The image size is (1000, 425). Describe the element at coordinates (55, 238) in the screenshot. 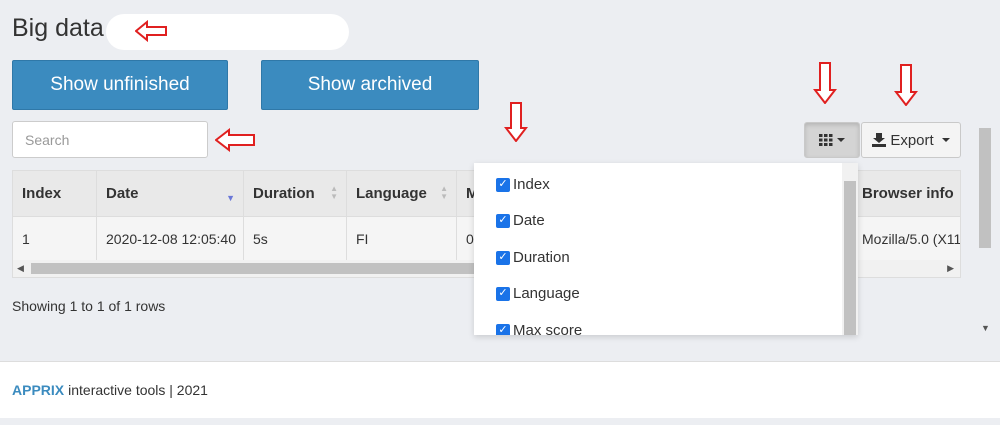

I see `cell-index: 1` at that location.